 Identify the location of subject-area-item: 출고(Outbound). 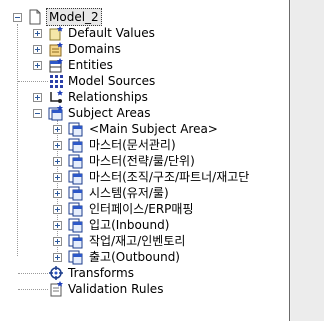
(144, 257).